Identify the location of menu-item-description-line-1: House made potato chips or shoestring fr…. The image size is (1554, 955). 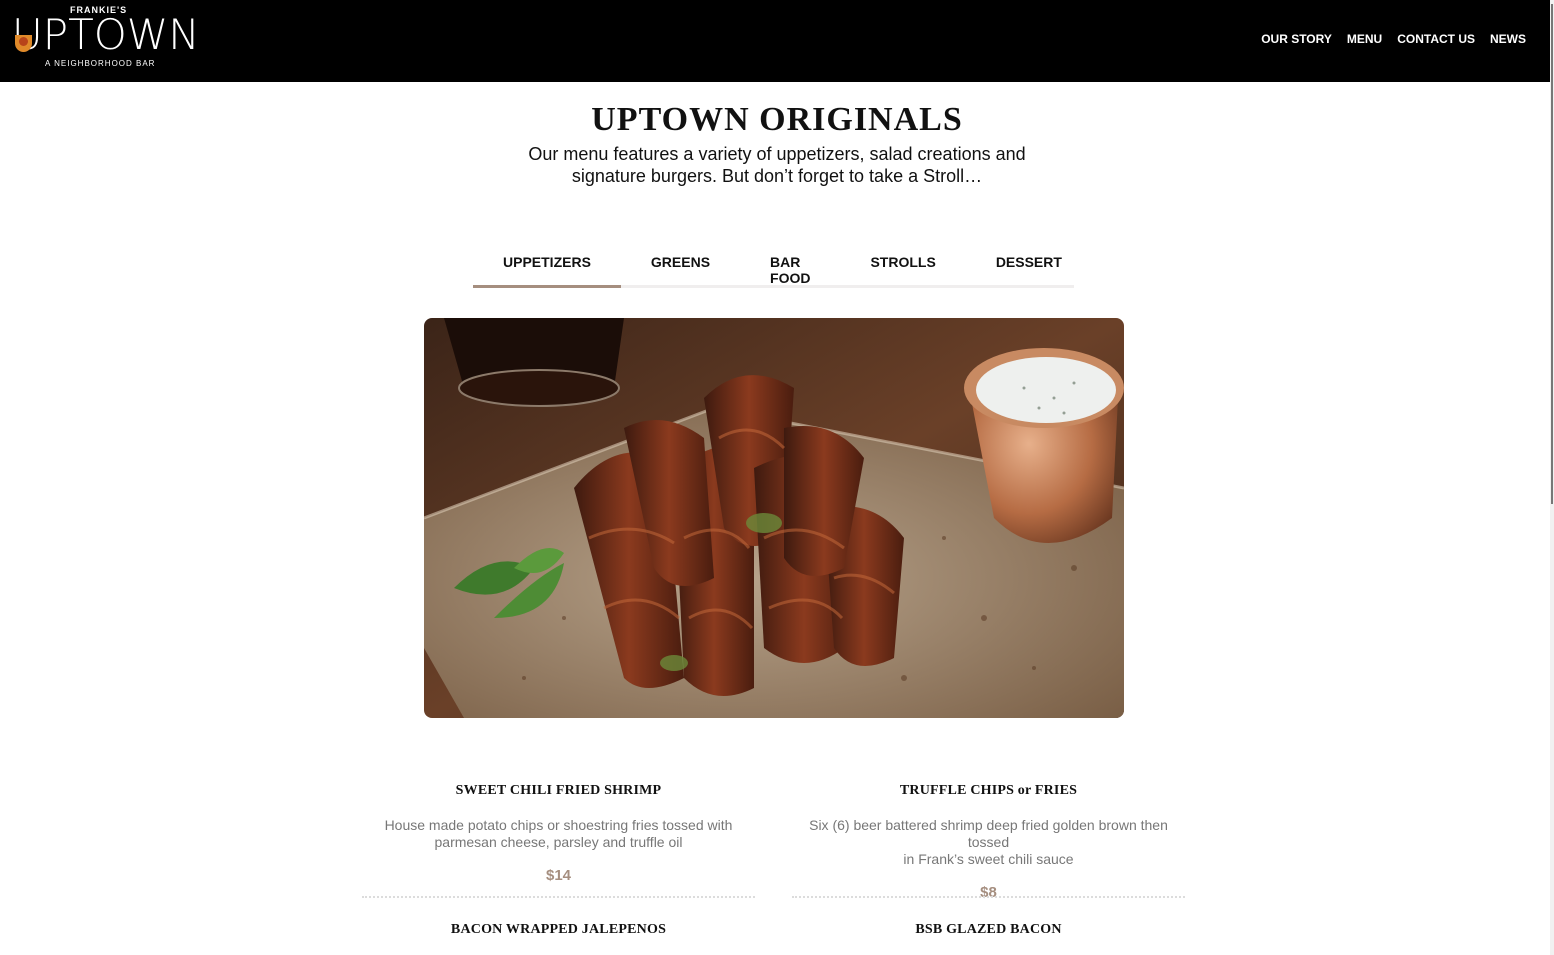
(558, 825).